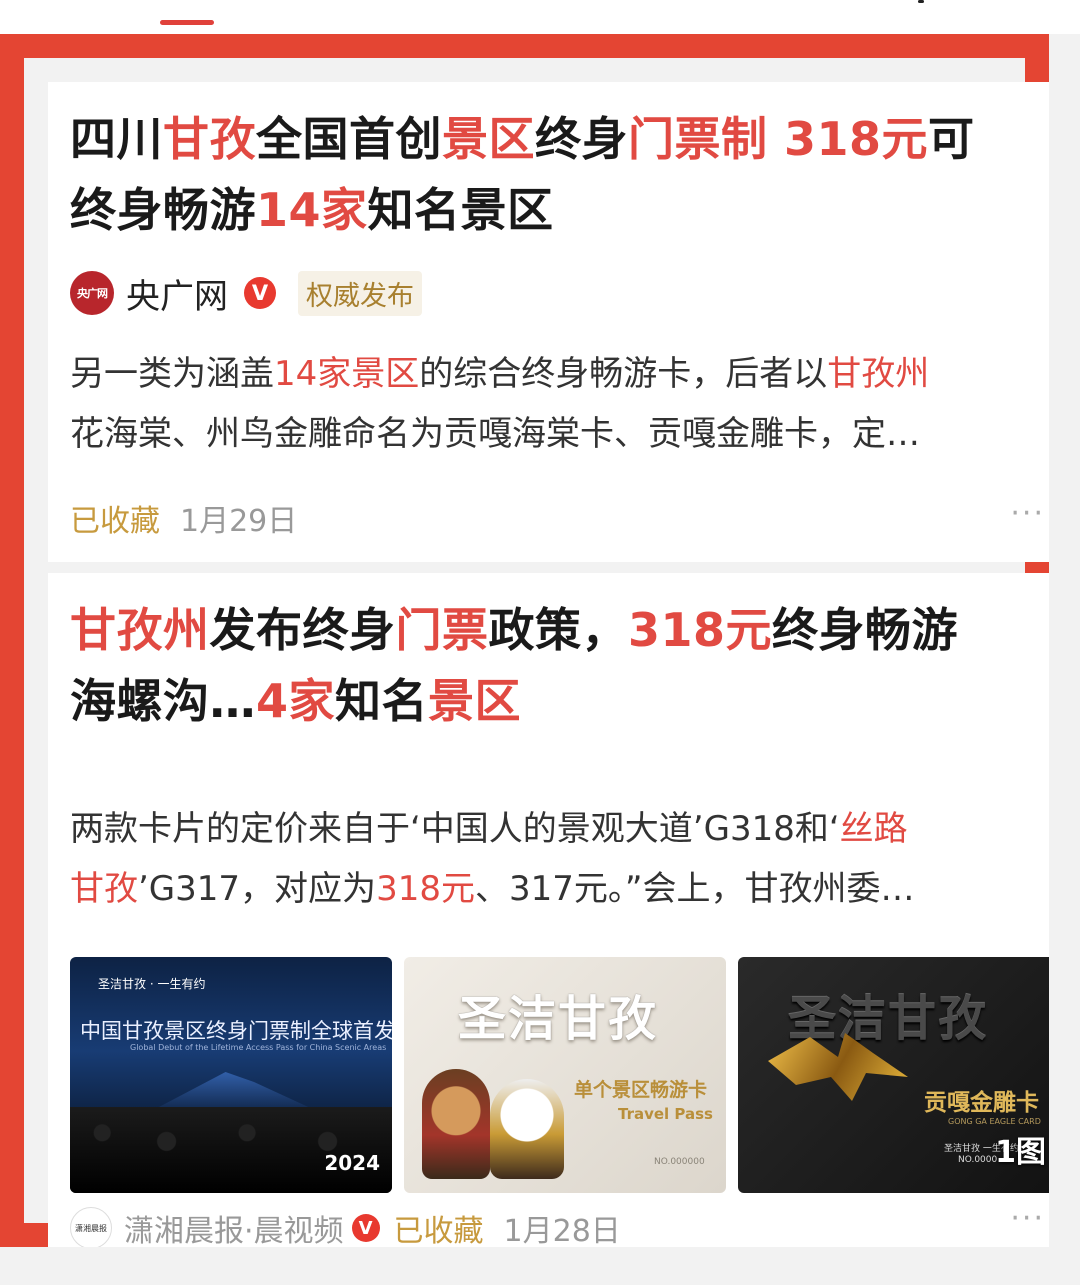  What do you see at coordinates (994, 1121) in the screenshot?
I see `eagle-card-english: GONG GA EAGLE CARD` at bounding box center [994, 1121].